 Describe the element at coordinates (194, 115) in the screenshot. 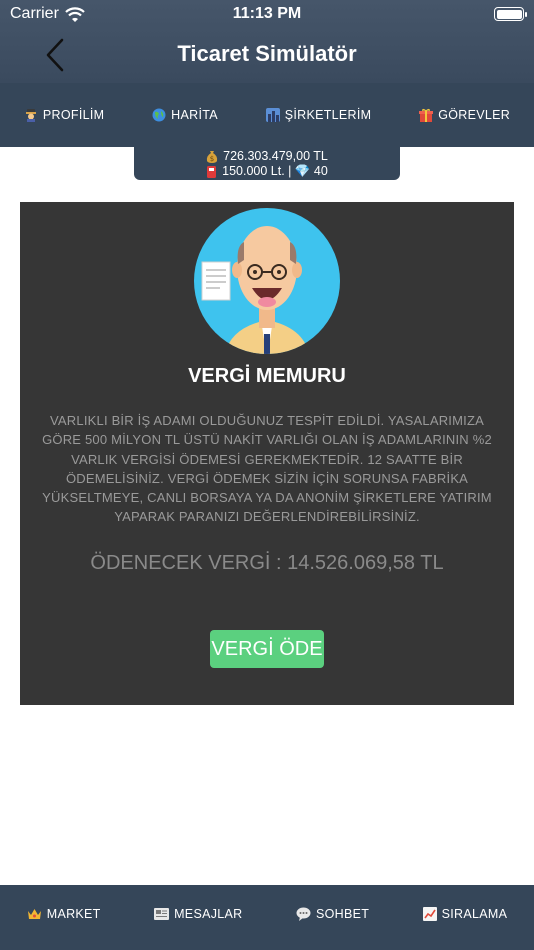

I see `tab-label: HARİTA` at that location.